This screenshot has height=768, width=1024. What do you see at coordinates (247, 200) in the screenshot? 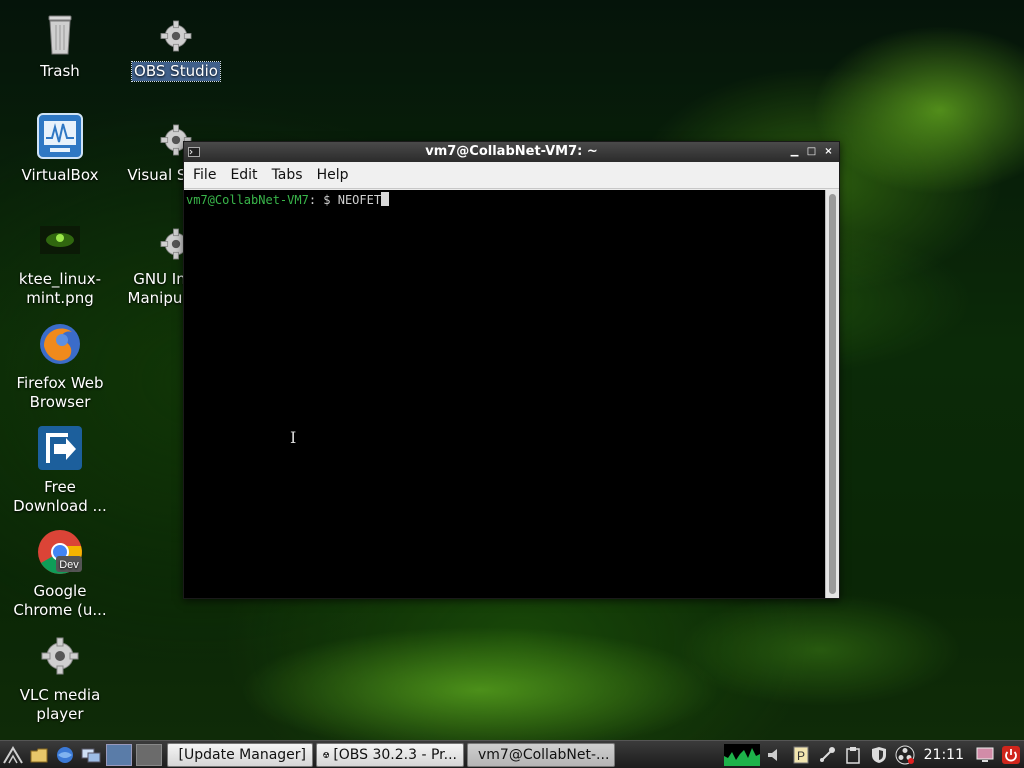
I see `prompt-user-host: vm7@CollabNet-VM7` at bounding box center [247, 200].